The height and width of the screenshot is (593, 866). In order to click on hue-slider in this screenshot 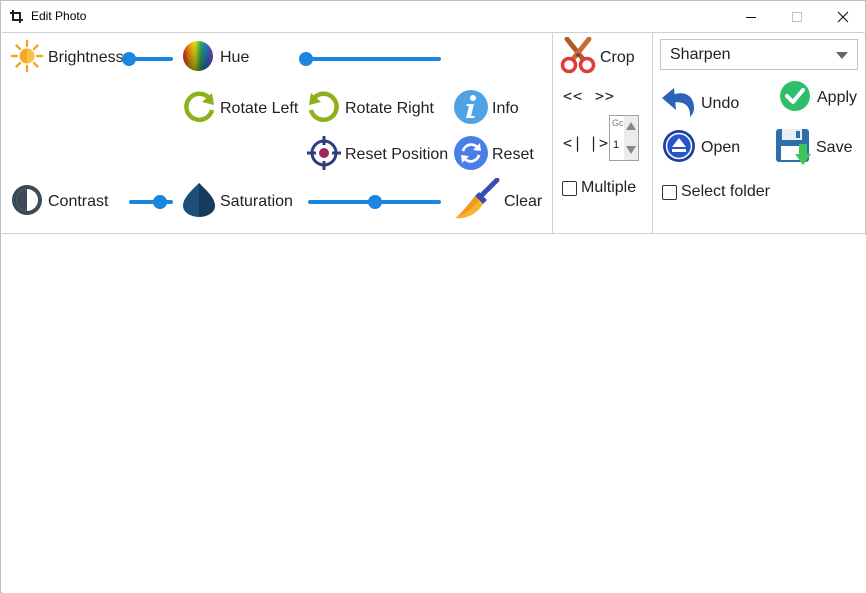, I will do `click(370, 59)`.